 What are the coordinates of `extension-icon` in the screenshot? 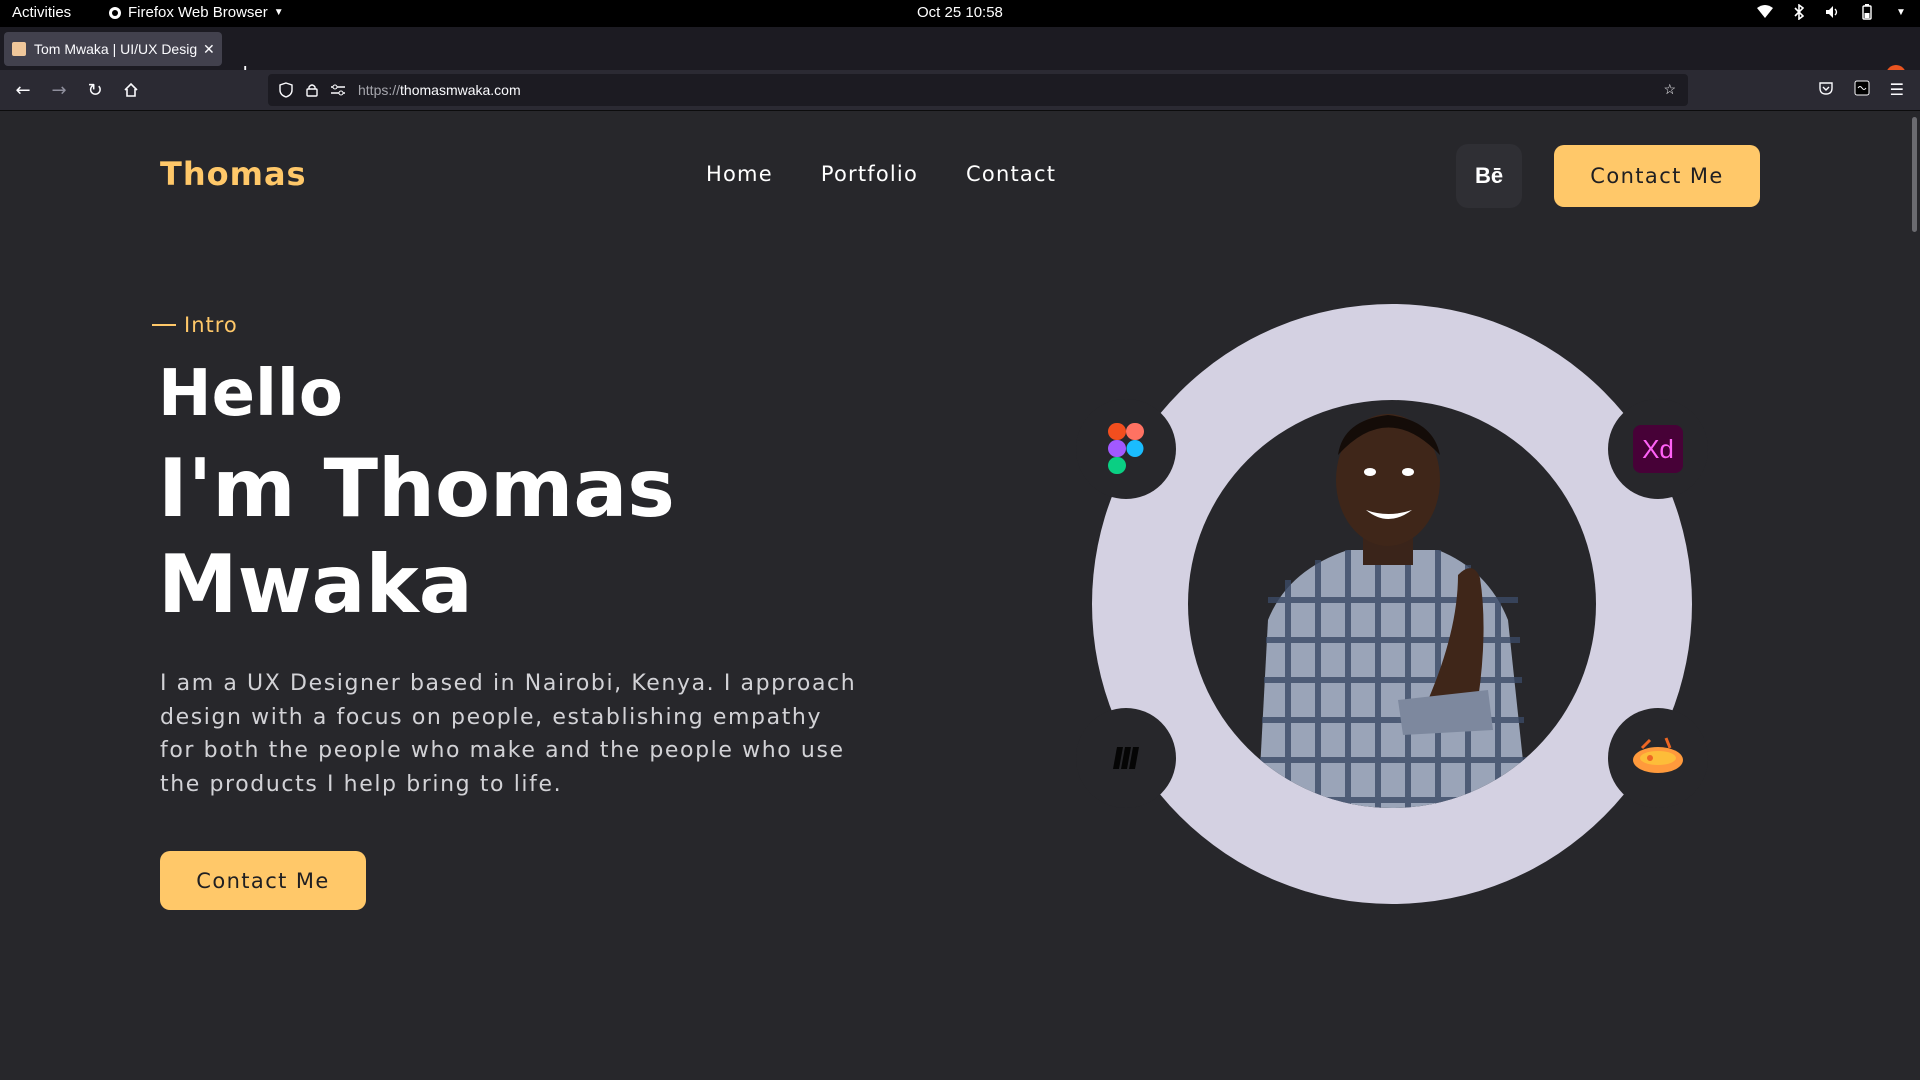 It's located at (1862, 90).